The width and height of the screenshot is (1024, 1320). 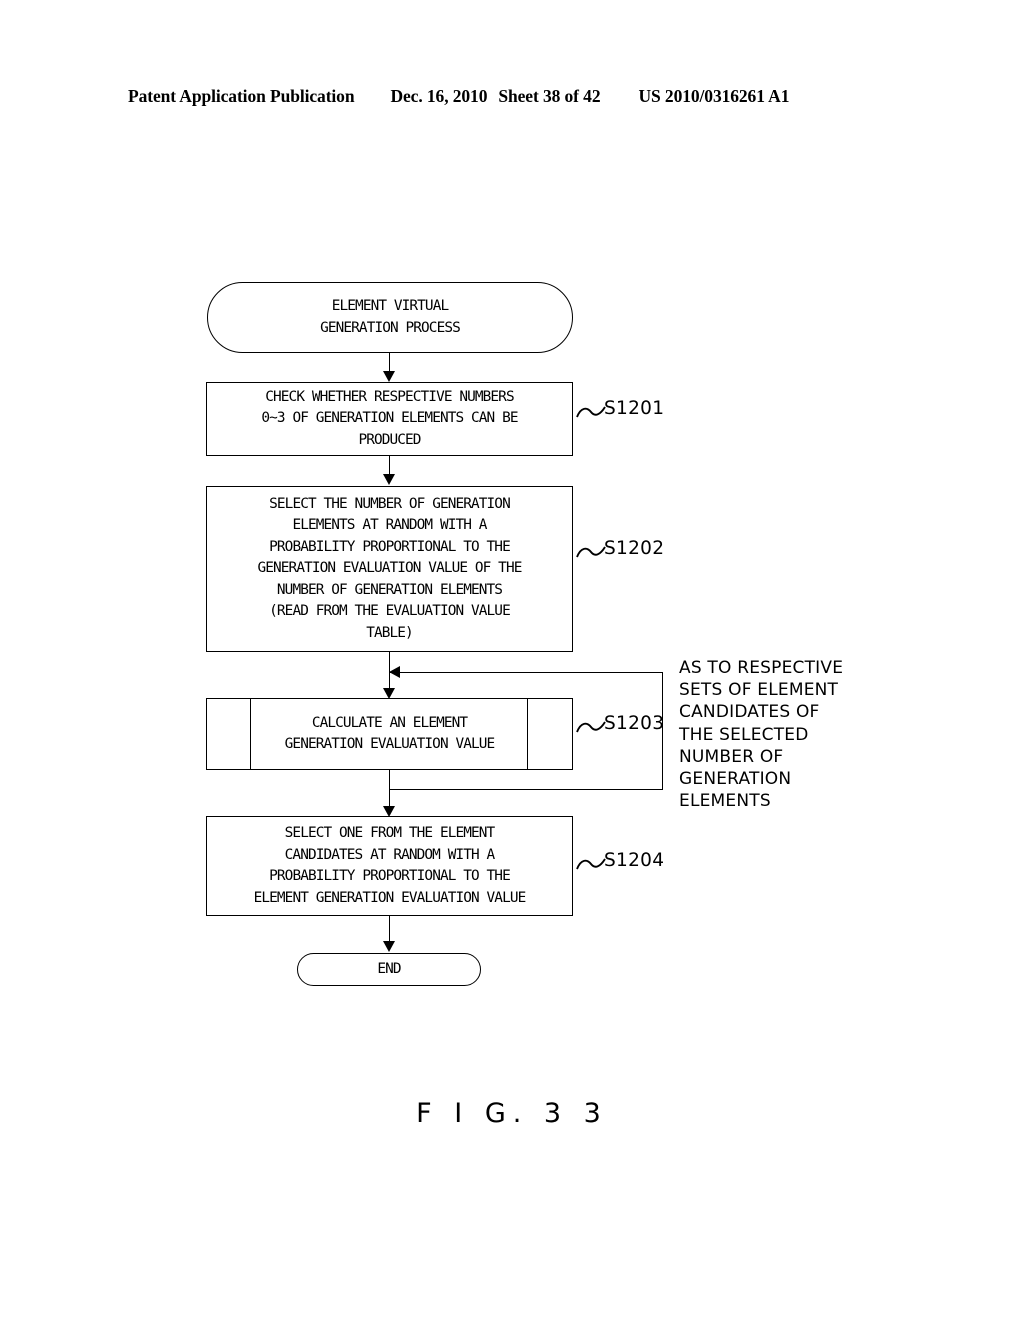 What do you see at coordinates (725, 801) in the screenshot?
I see `annotation-line-7: ELEMENTS` at bounding box center [725, 801].